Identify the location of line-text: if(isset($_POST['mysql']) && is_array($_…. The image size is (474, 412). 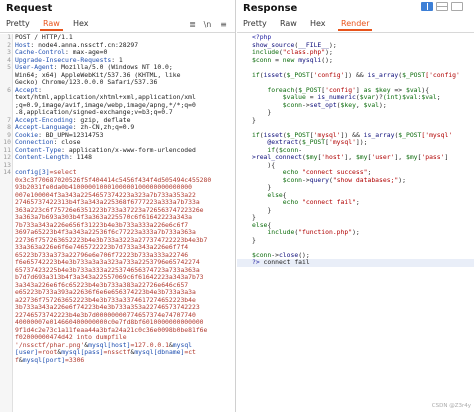
(352, 136).